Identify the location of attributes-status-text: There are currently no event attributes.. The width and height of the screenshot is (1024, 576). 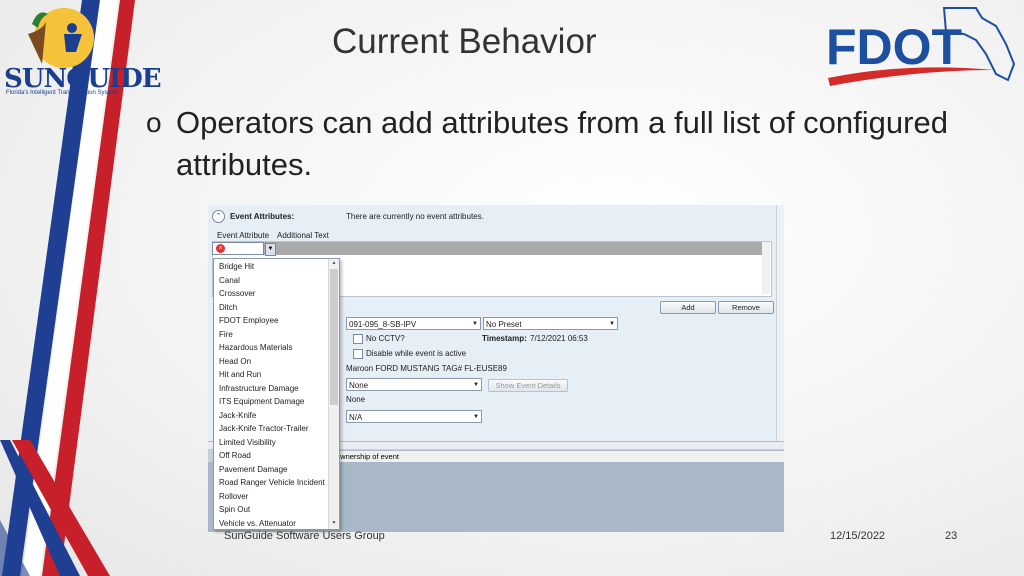
(415, 216).